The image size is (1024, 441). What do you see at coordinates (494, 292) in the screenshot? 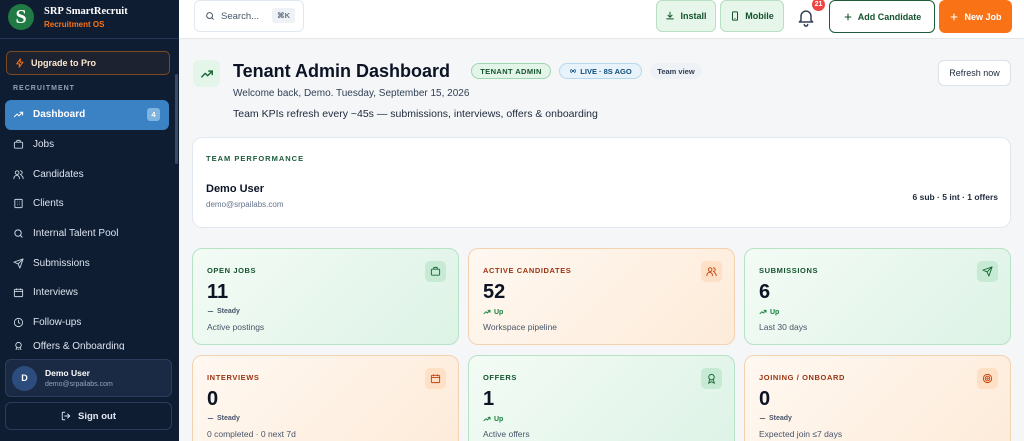
I see `kpi-value: 52` at bounding box center [494, 292].